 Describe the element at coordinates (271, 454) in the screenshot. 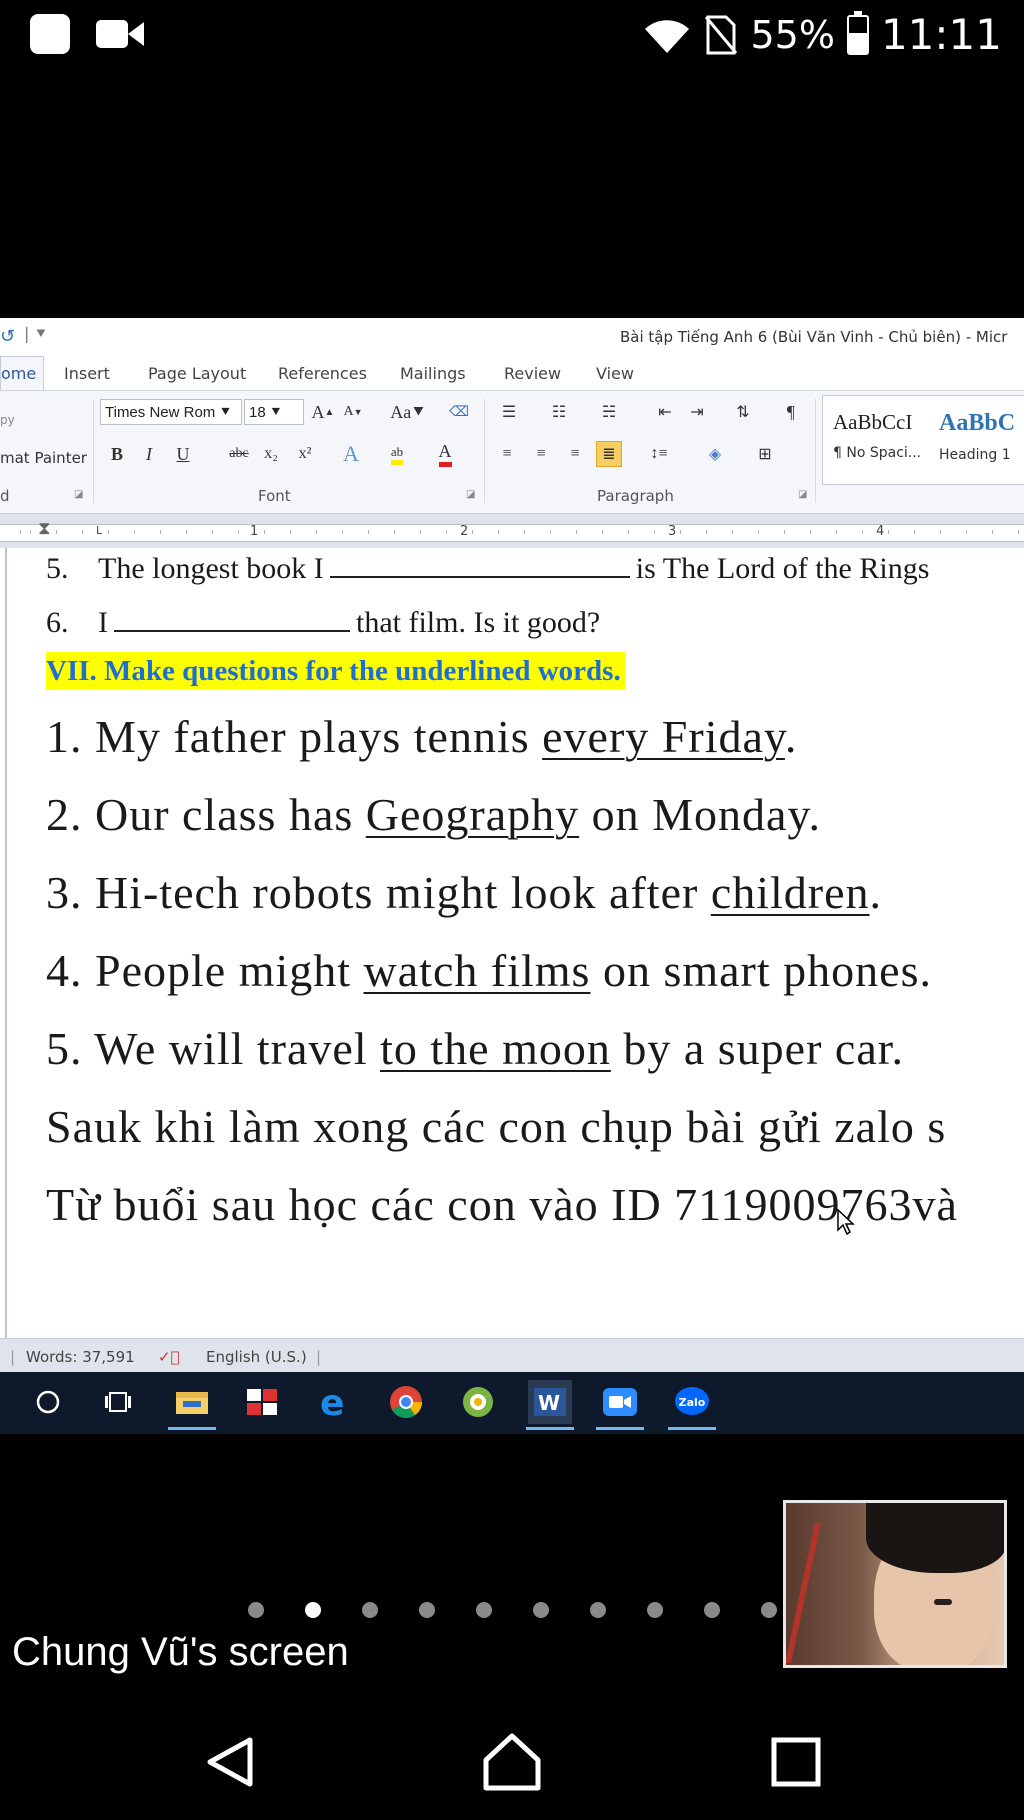

I see `subscript-icon: x₂` at that location.